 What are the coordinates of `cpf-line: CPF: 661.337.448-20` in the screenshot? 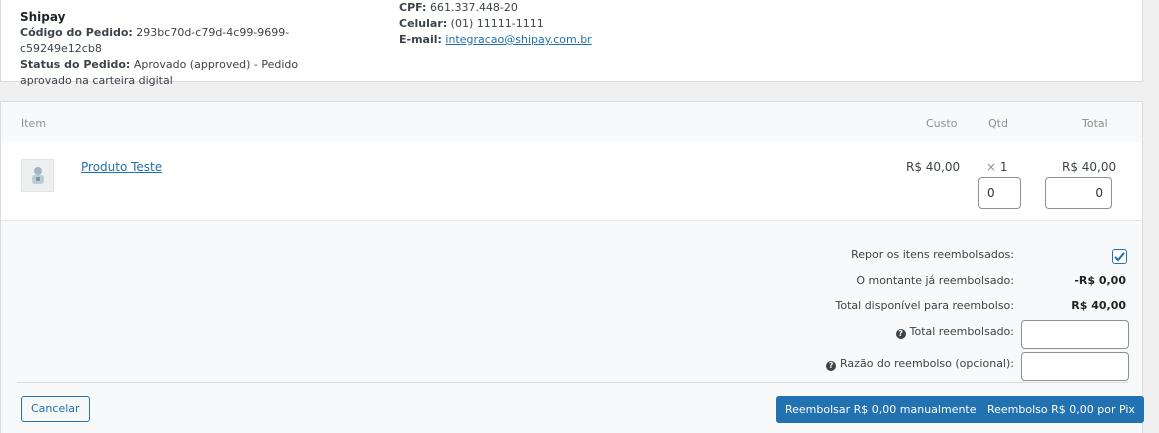 It's located at (559, 8).